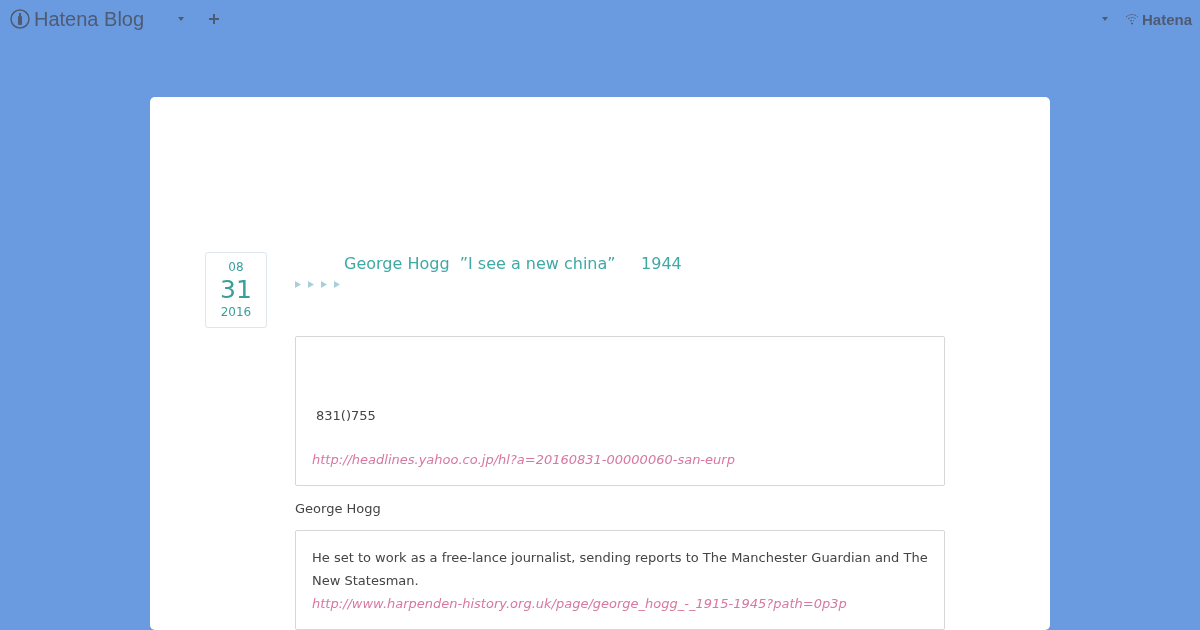 The height and width of the screenshot is (630, 1200). What do you see at coordinates (620, 603) in the screenshot?
I see `source-link: http://www.harpenden-history.org.uk/page/george_hogg_-_1915-1945?path=0p3p` at bounding box center [620, 603].